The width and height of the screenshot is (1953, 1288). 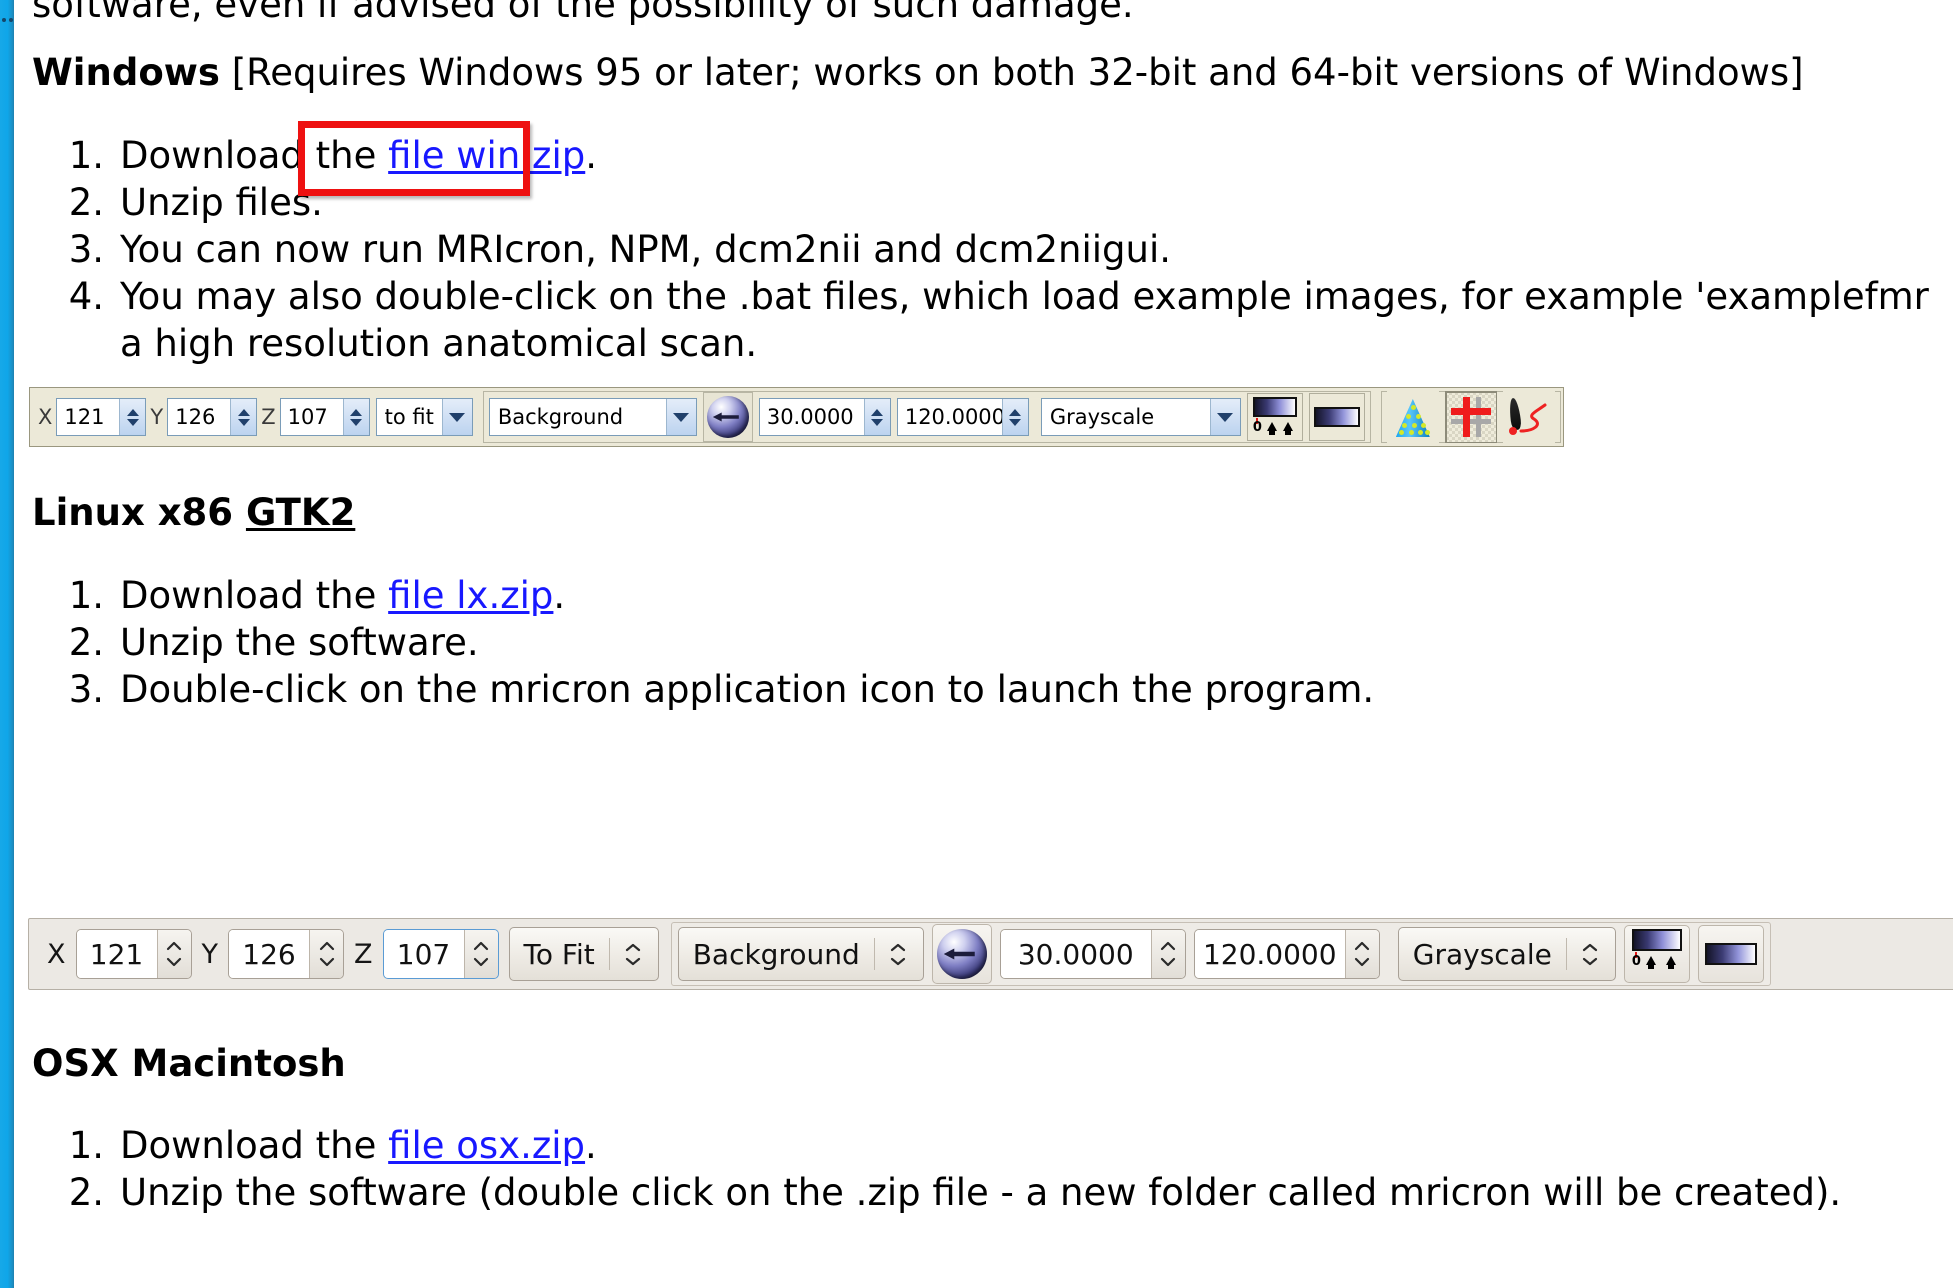 What do you see at coordinates (300, 512) in the screenshot?
I see `link-gtk2: GTK2` at bounding box center [300, 512].